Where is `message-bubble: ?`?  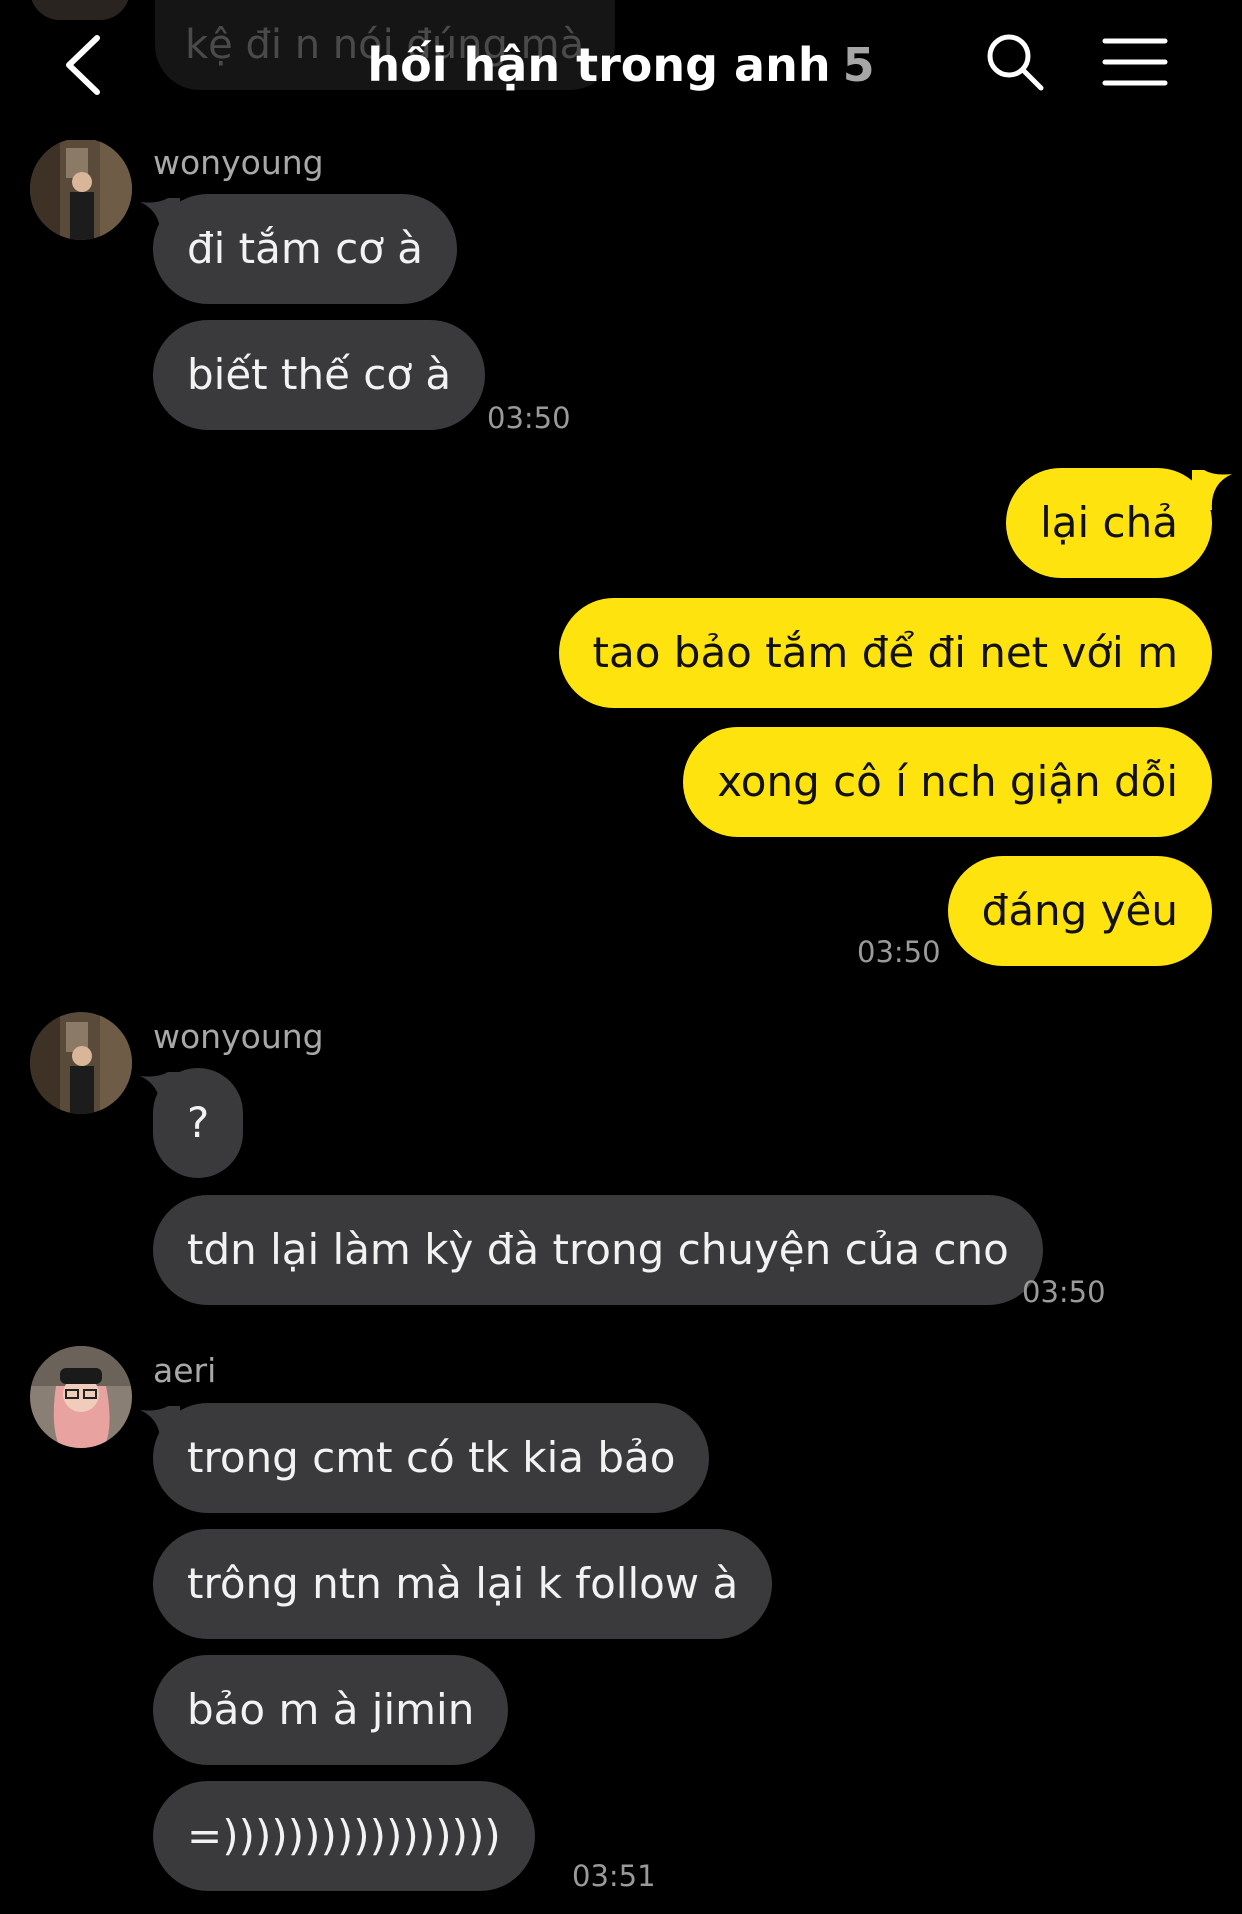
message-bubble: ? is located at coordinates (198, 1123).